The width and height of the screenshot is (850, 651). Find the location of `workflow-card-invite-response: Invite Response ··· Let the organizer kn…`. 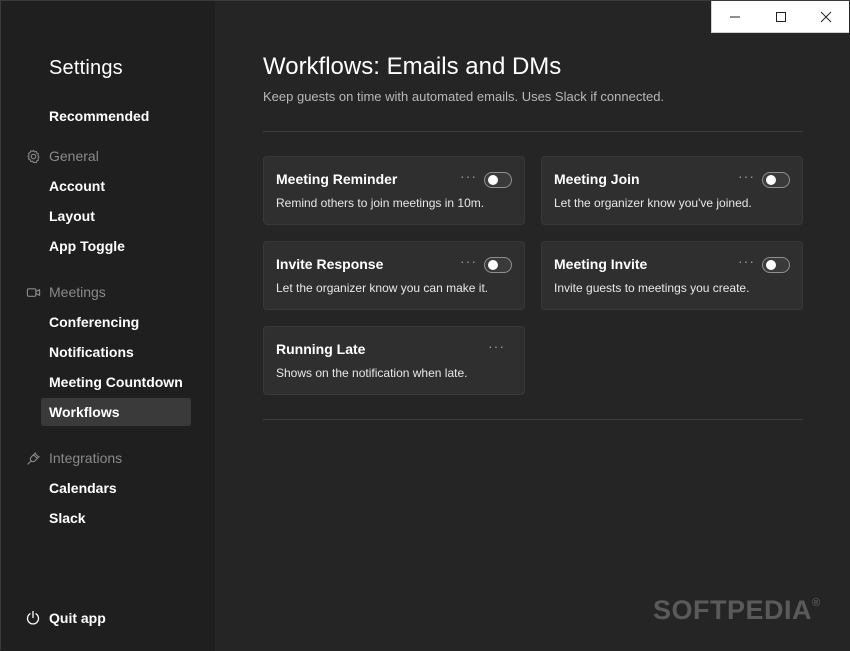

workflow-card-invite-response: Invite Response ··· Let the organizer kn… is located at coordinates (394, 275).